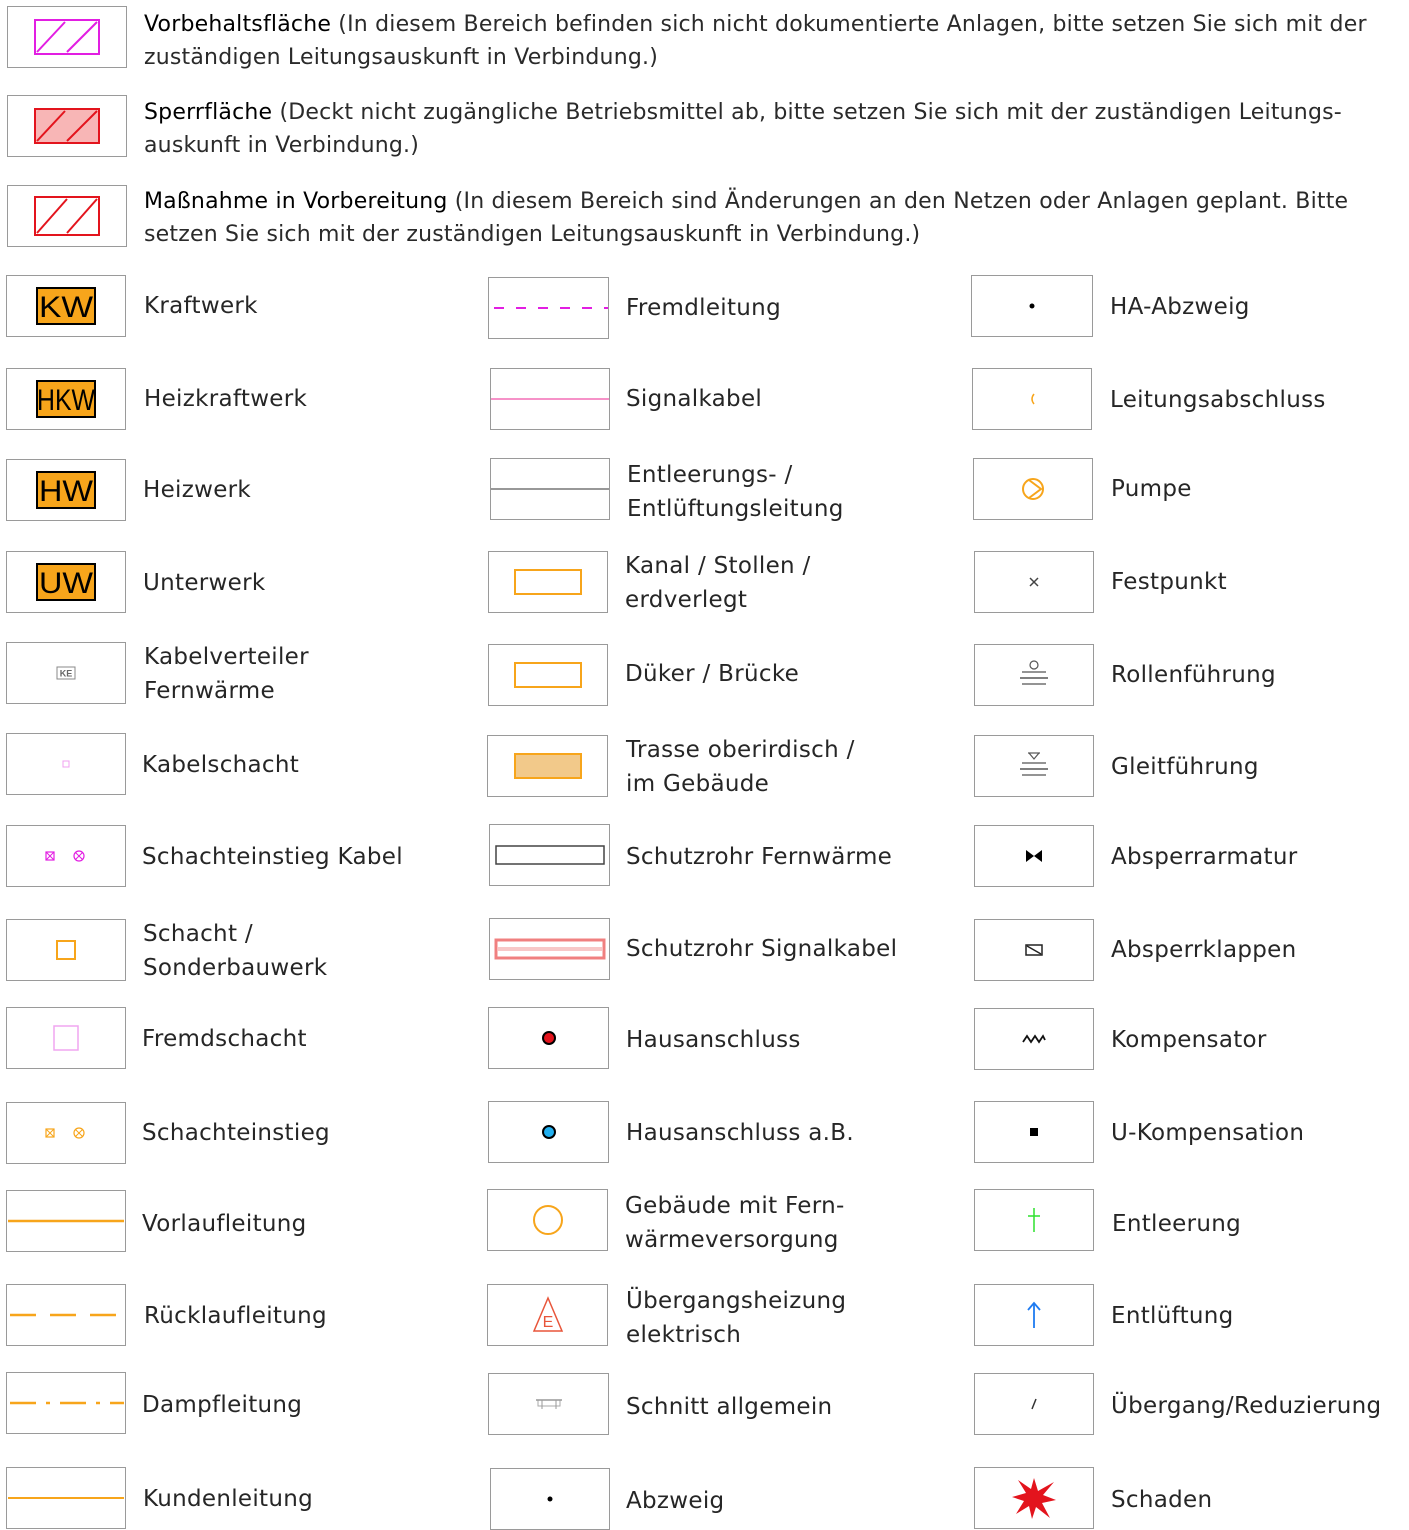 This screenshot has width=1409, height=1530. I want to click on legend-label: Fremdschacht, so click(224, 1039).